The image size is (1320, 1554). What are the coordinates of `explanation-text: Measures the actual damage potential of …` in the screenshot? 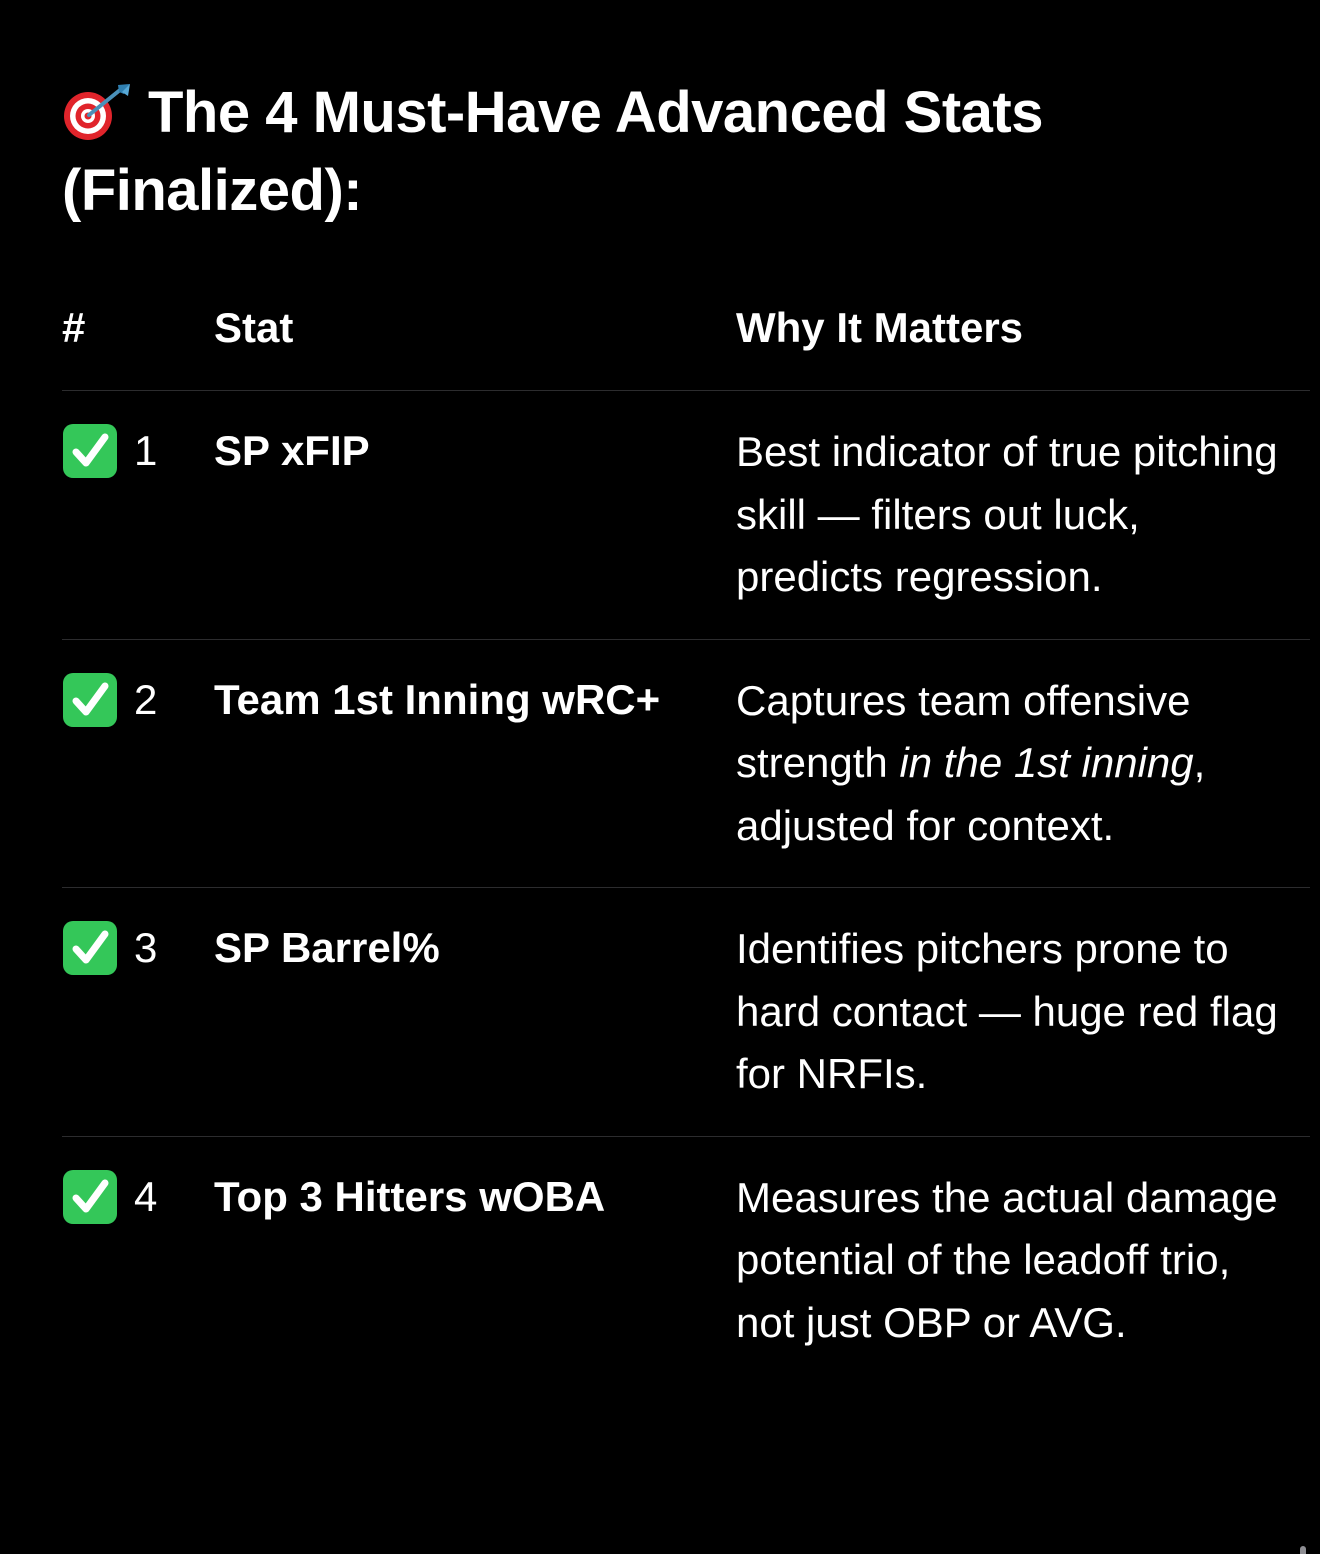 It's located at (1007, 1259).